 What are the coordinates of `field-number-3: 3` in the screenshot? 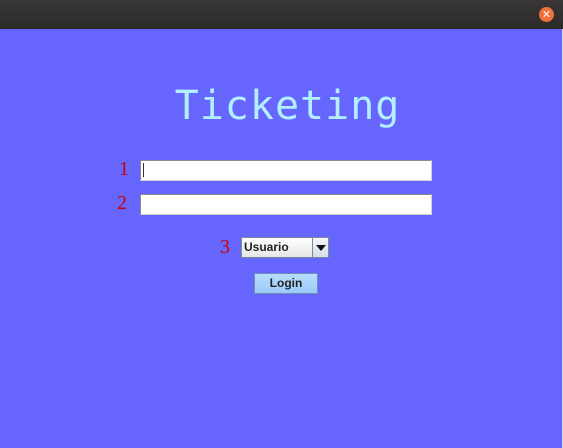 It's located at (225, 247).